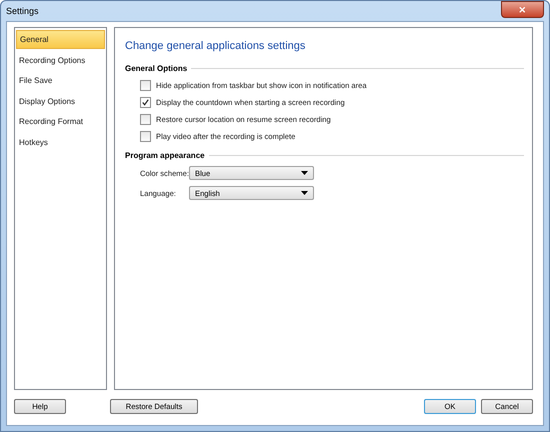 The width and height of the screenshot is (550, 432). What do you see at coordinates (60, 80) in the screenshot?
I see `sidebar-item: File Save` at bounding box center [60, 80].